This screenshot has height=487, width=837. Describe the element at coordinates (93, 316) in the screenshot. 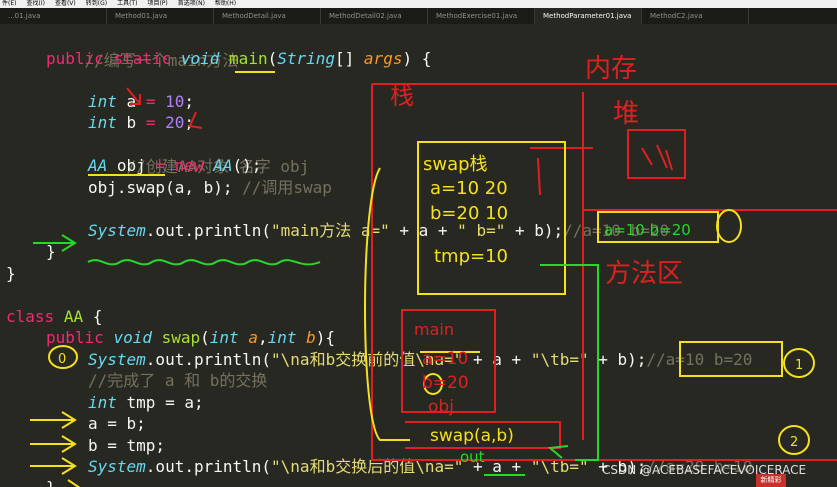

I see `punct: {` at that location.